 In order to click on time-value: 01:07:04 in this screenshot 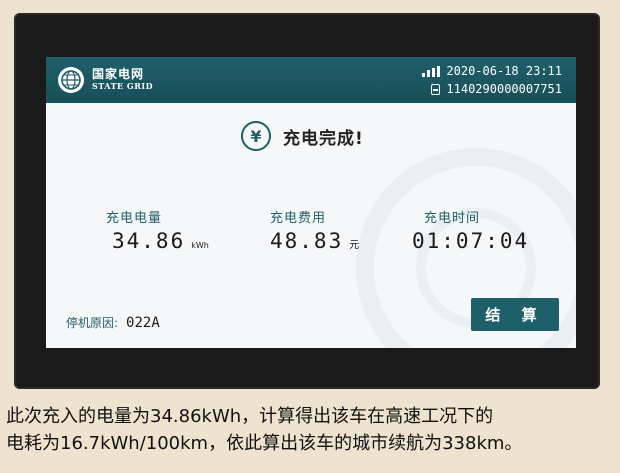, I will do `click(471, 241)`.